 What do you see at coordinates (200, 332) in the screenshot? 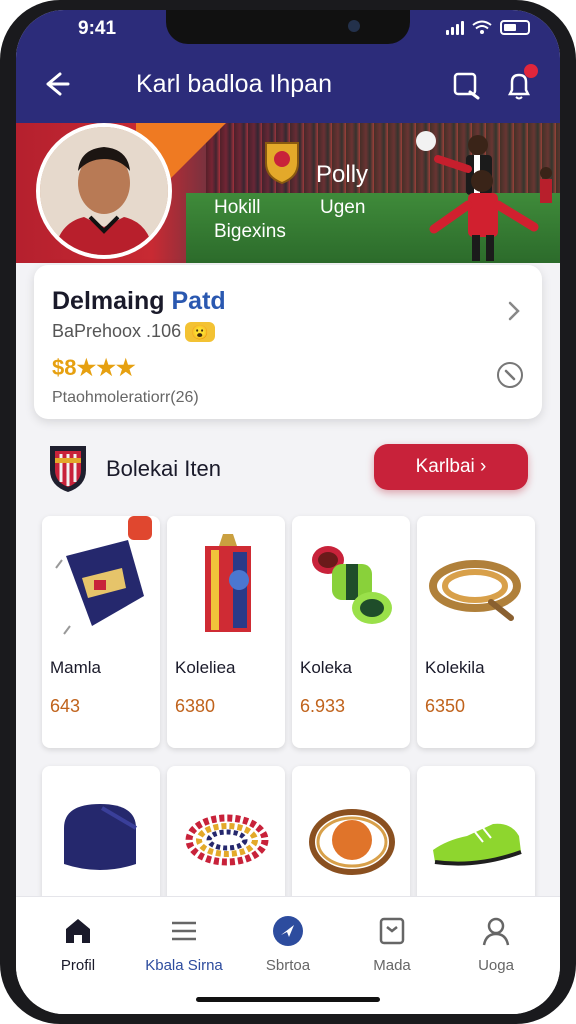
I see `emoji-badge-icon: 😮` at bounding box center [200, 332].